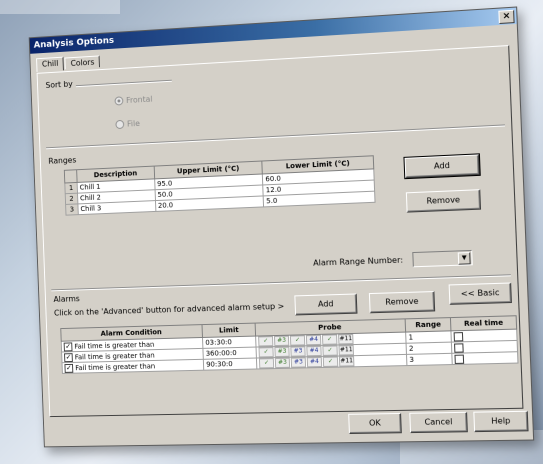 The width and height of the screenshot is (543, 464). Describe the element at coordinates (464, 258) in the screenshot. I see `chevron-down-icon: ▼` at that location.